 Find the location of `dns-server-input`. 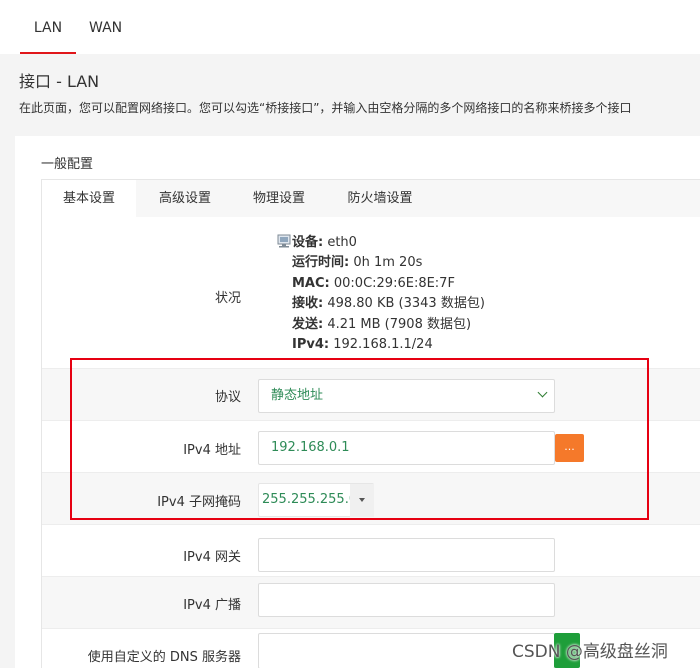

dns-server-input is located at coordinates (406, 650).